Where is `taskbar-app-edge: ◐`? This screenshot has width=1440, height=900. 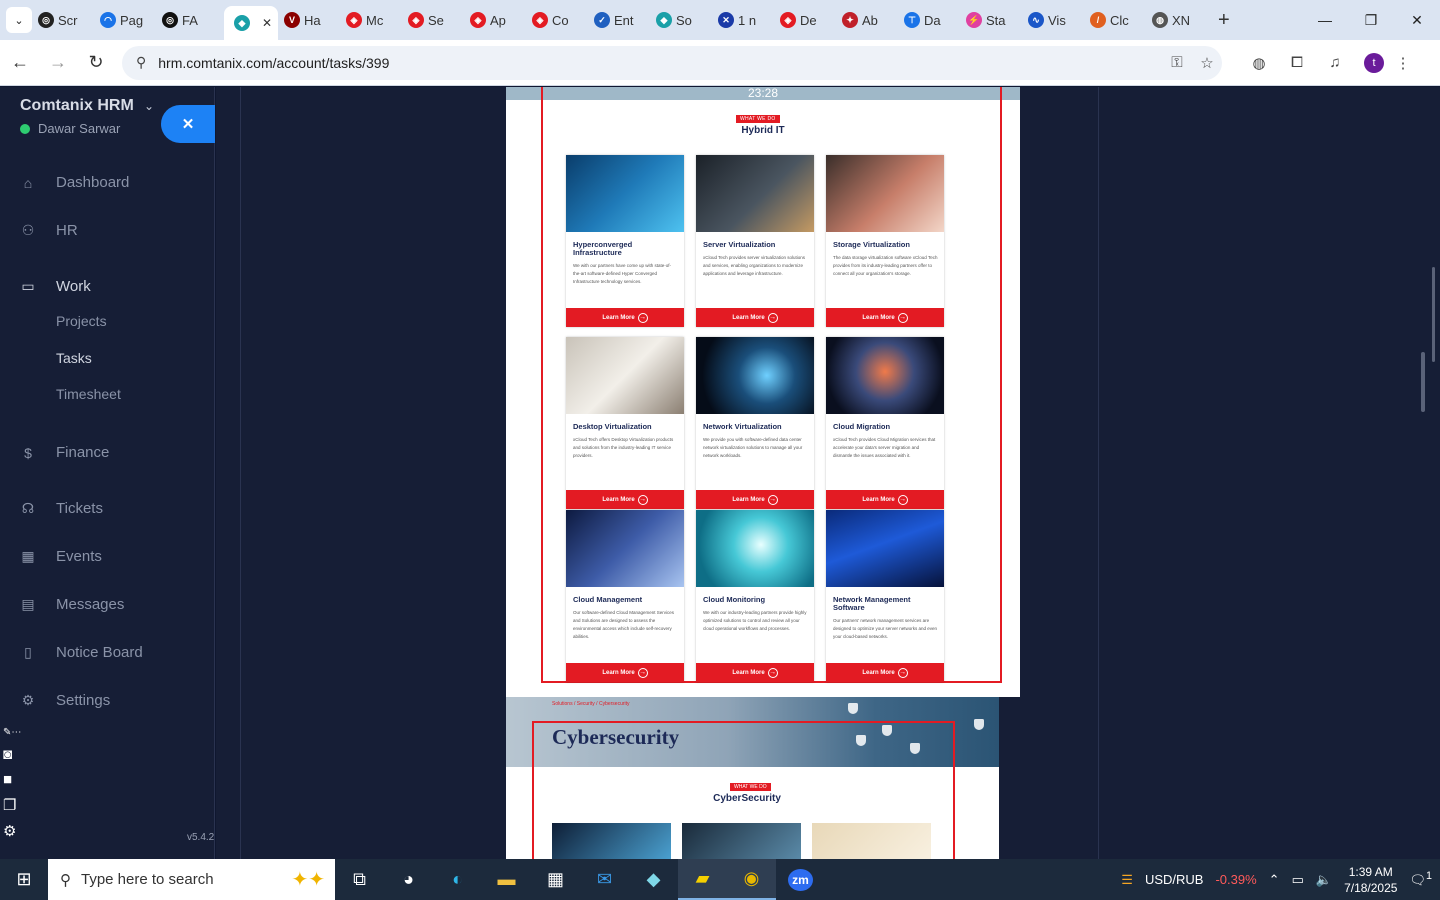 taskbar-app-edge: ◐ is located at coordinates (457, 879).